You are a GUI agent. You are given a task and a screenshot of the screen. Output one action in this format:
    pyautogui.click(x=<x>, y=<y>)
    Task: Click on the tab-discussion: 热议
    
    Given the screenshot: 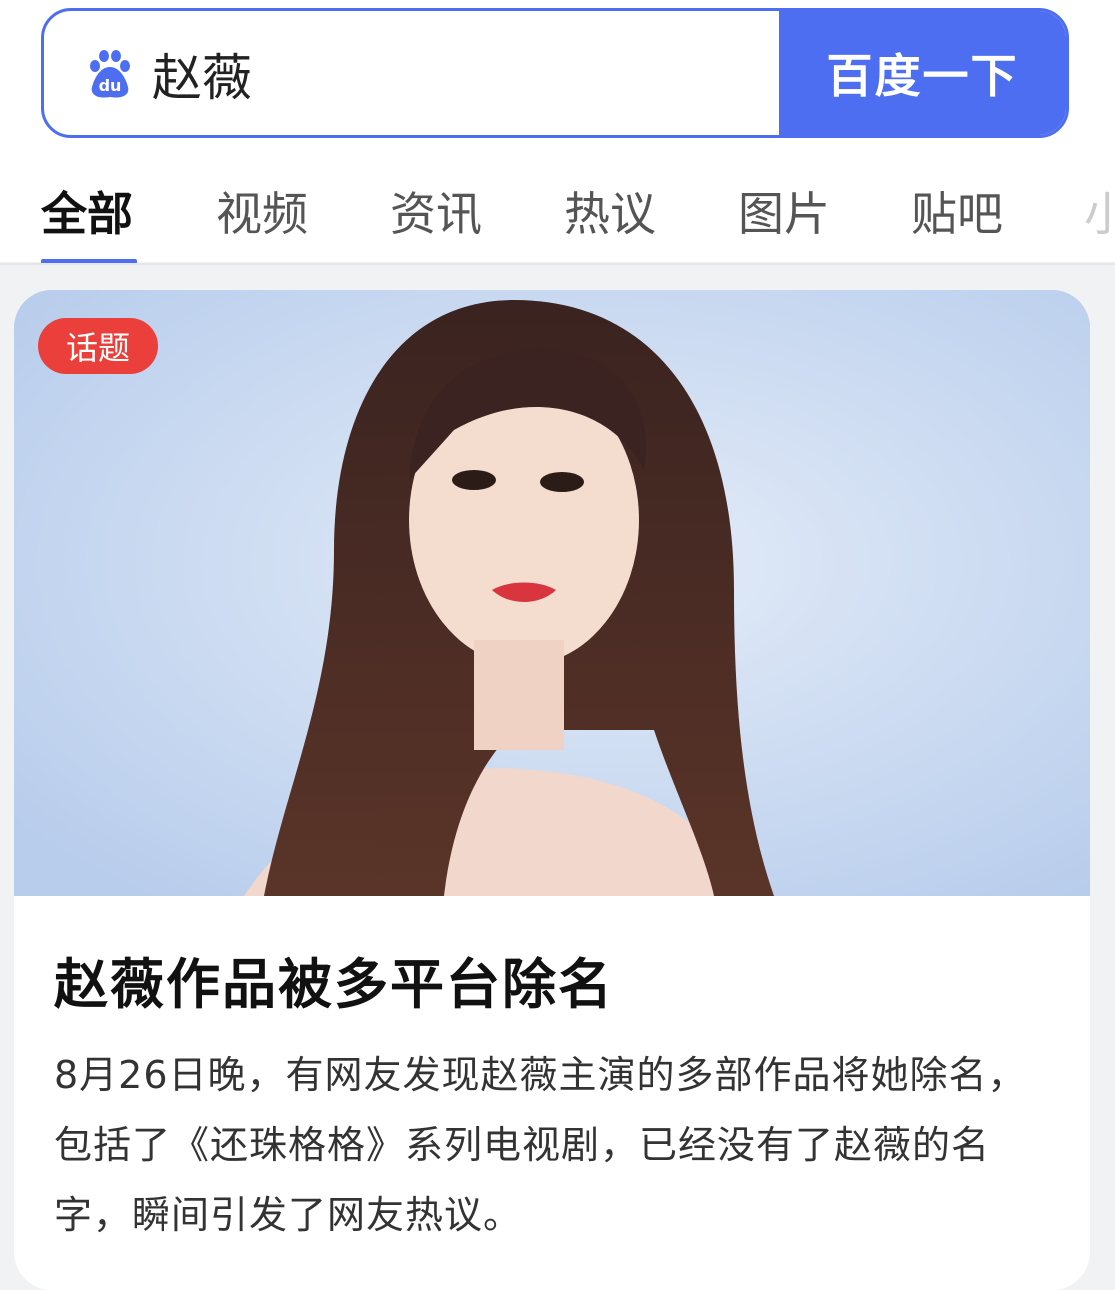 What is the action you would take?
    pyautogui.click(x=610, y=211)
    